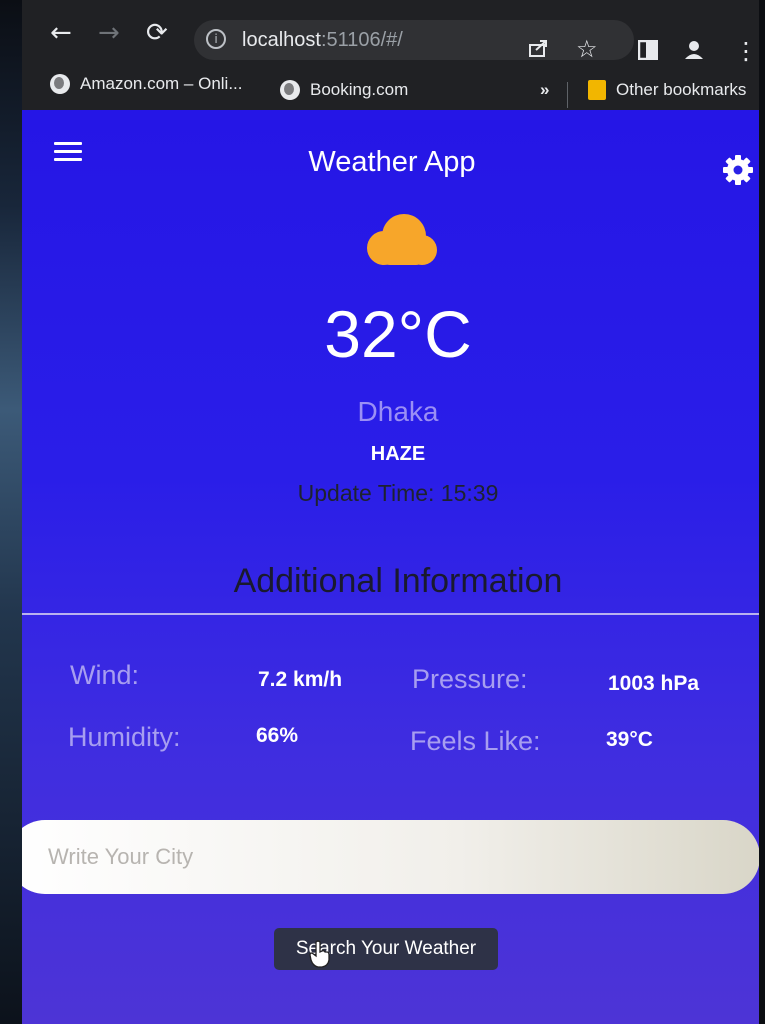 The width and height of the screenshot is (765, 1024). What do you see at coordinates (281, 40) in the screenshot?
I see `url-host: localhost` at bounding box center [281, 40].